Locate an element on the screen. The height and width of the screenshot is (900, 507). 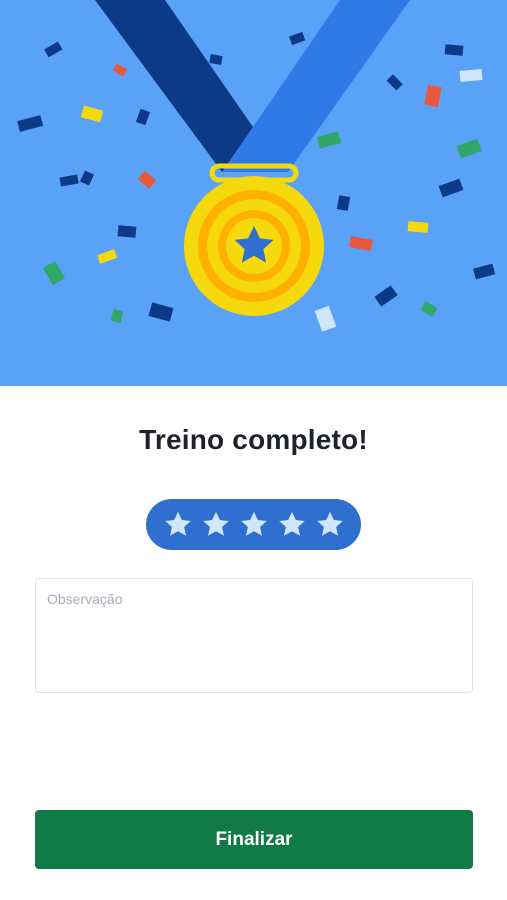
finish-button: Finalizar is located at coordinates (254, 839).